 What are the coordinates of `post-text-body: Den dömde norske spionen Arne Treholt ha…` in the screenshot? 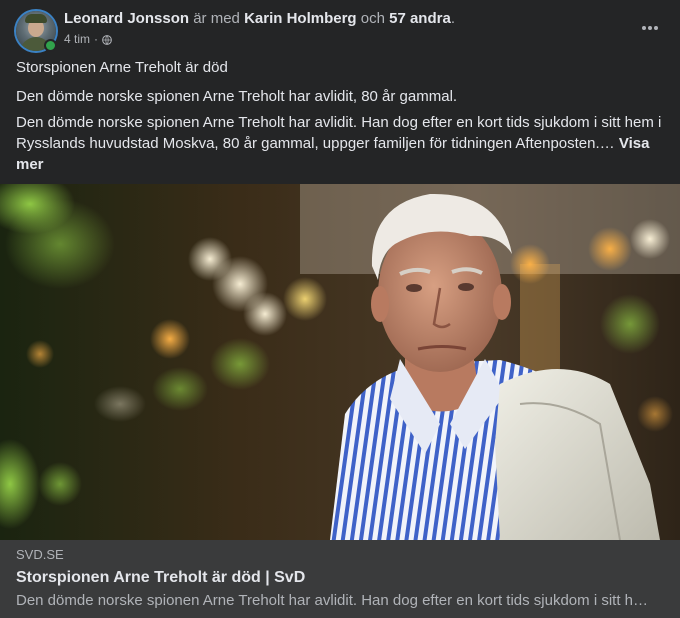 It's located at (339, 133).